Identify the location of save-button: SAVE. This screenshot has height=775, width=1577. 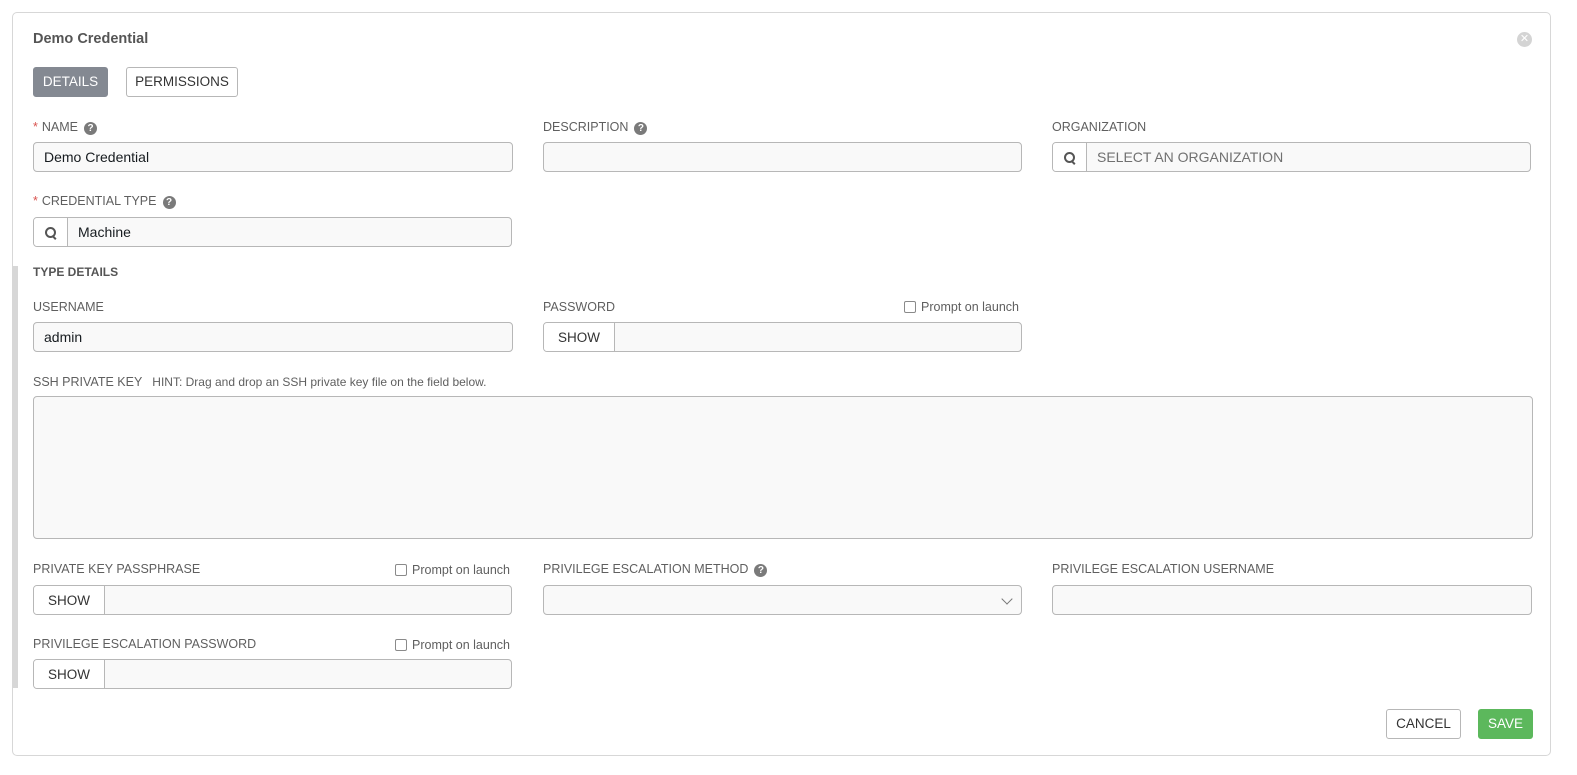
(1505, 724).